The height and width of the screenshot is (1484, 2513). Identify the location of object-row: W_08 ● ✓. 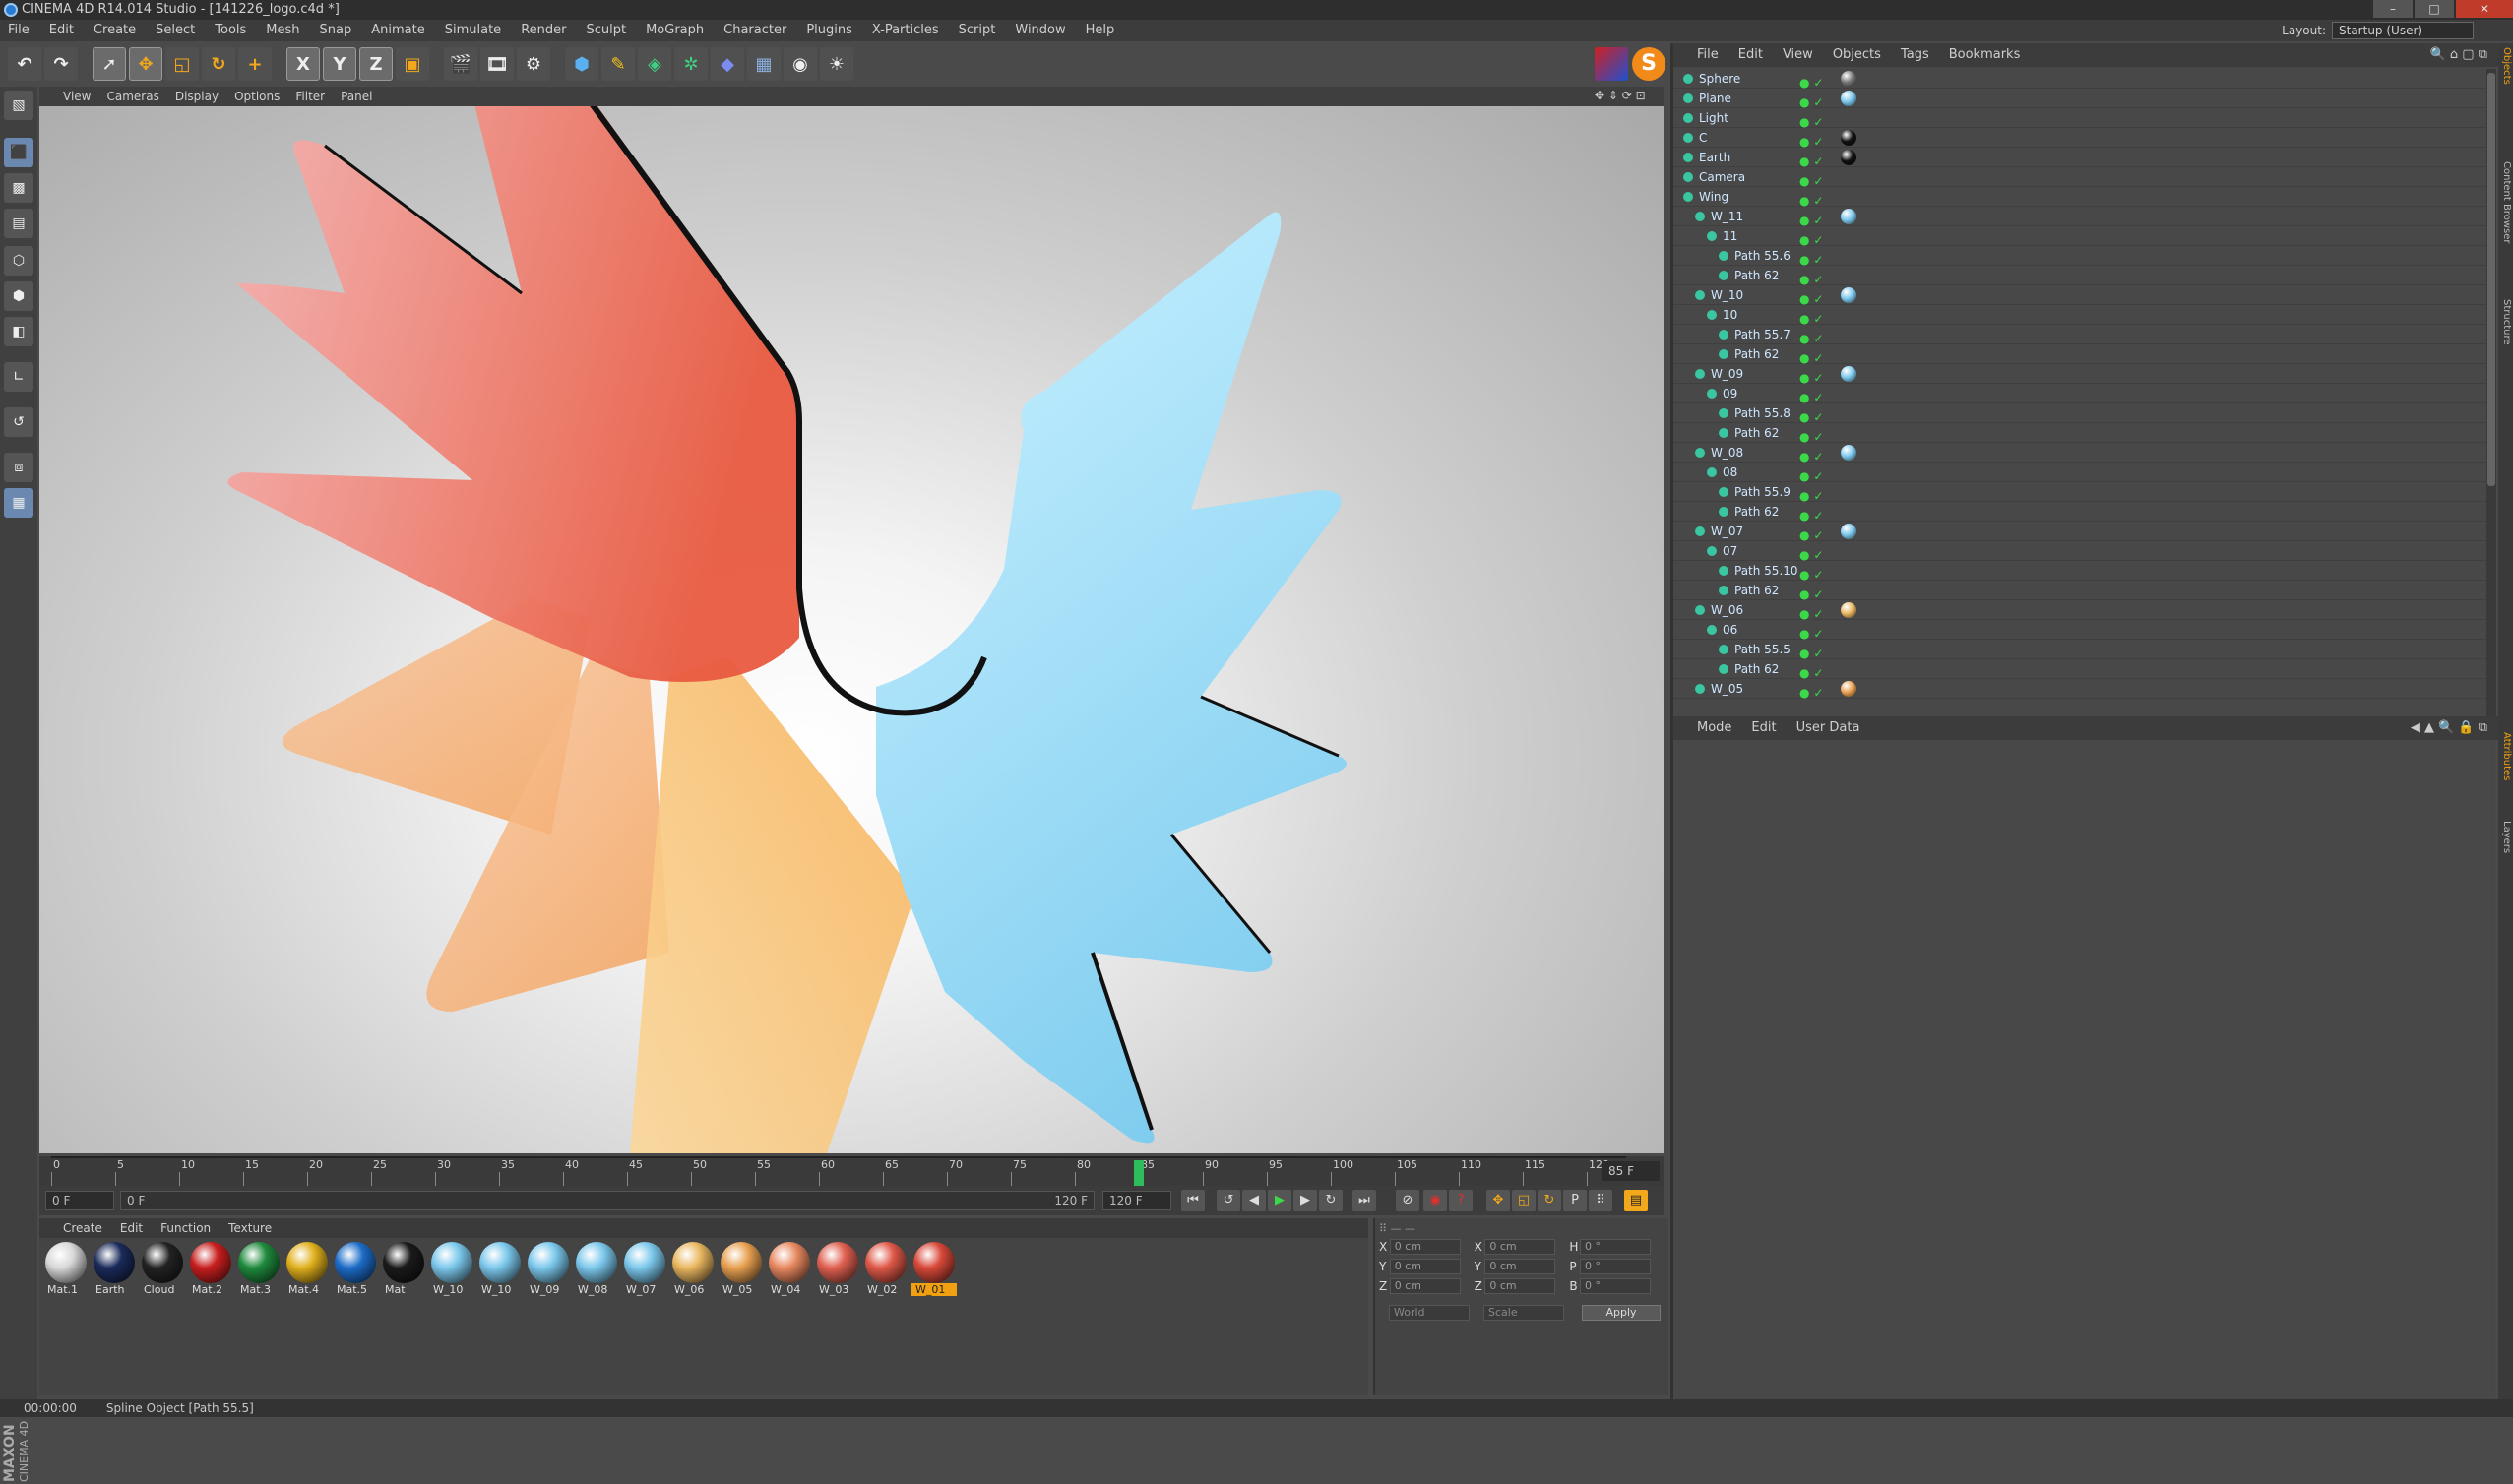
(2079, 454).